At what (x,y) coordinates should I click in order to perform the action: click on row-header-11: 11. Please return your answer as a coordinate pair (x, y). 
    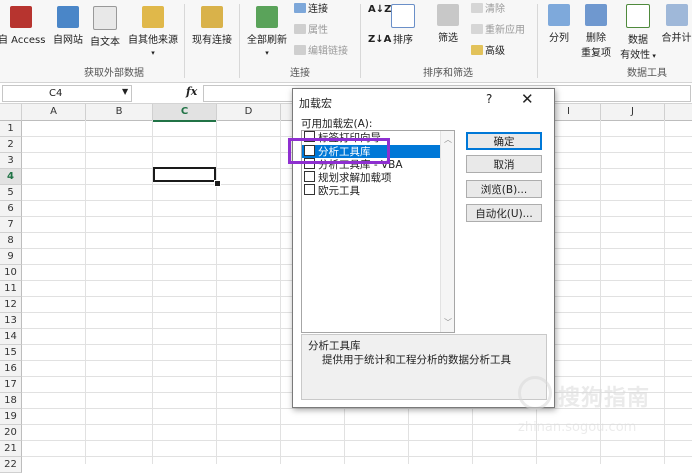
    Looking at the image, I should click on (11, 289).